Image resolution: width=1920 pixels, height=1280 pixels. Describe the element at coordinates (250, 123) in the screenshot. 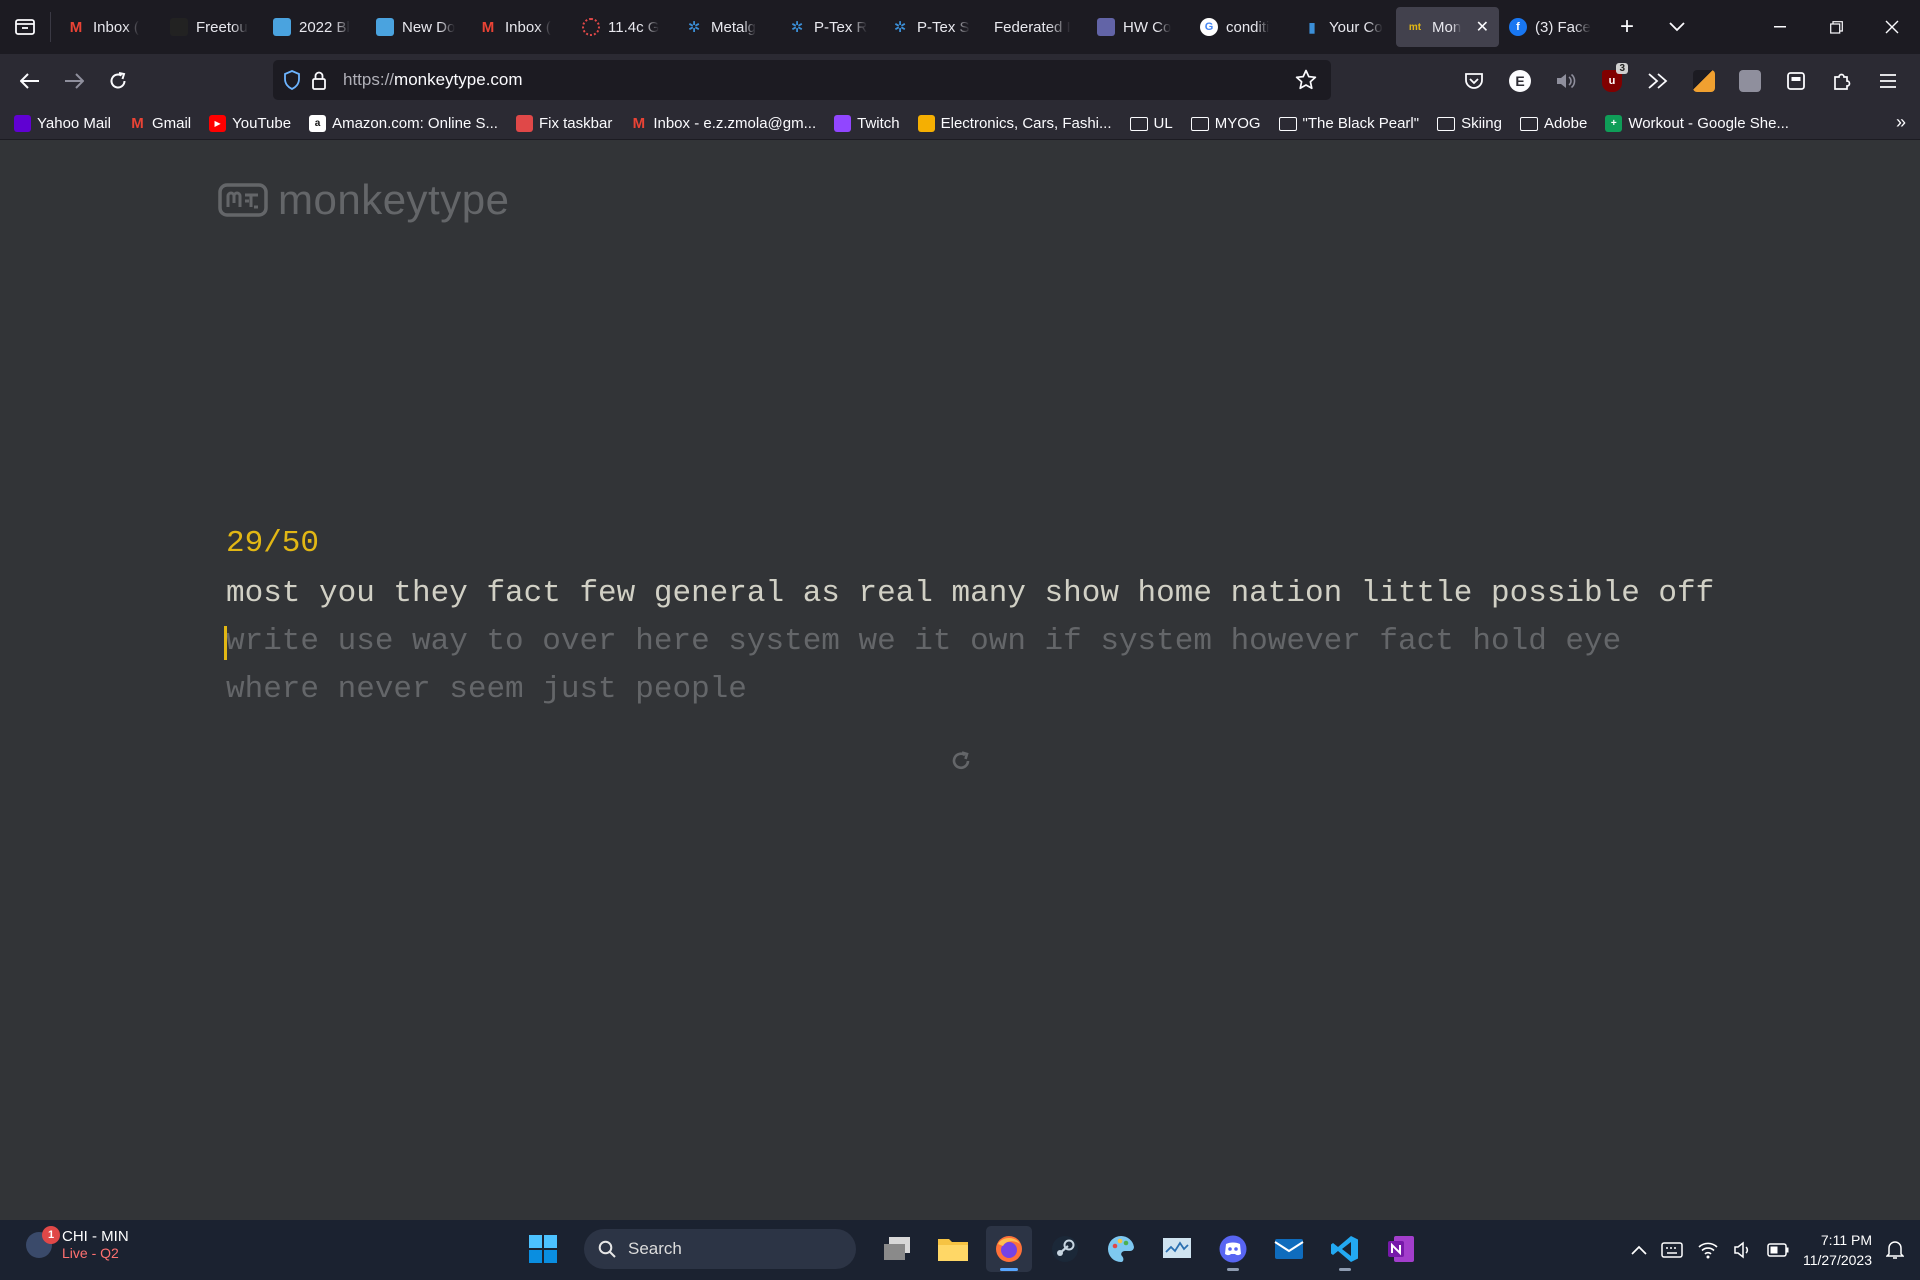

I see `bookmark-item: ▶ YouTube` at that location.